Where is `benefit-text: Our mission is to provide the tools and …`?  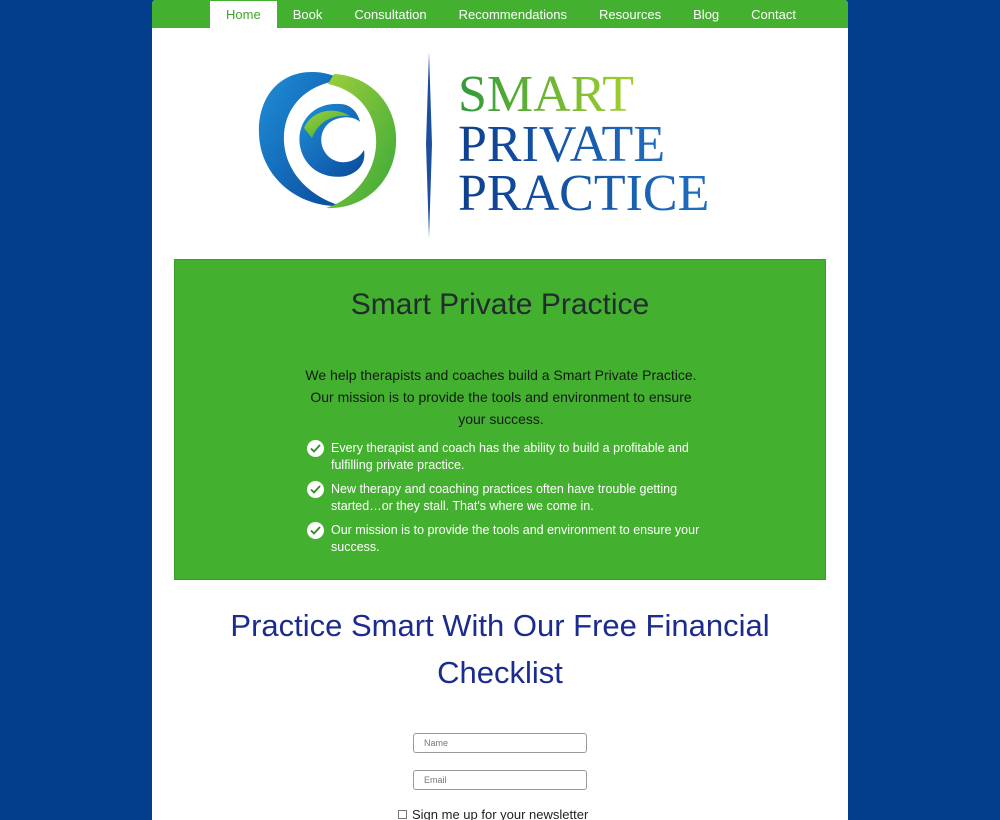
benefit-text: Our mission is to provide the tools and … is located at coordinates (515, 538).